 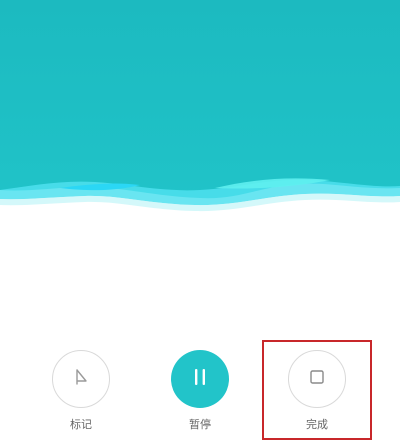 What do you see at coordinates (81, 424) in the screenshot?
I see `mark-label: 标记` at bounding box center [81, 424].